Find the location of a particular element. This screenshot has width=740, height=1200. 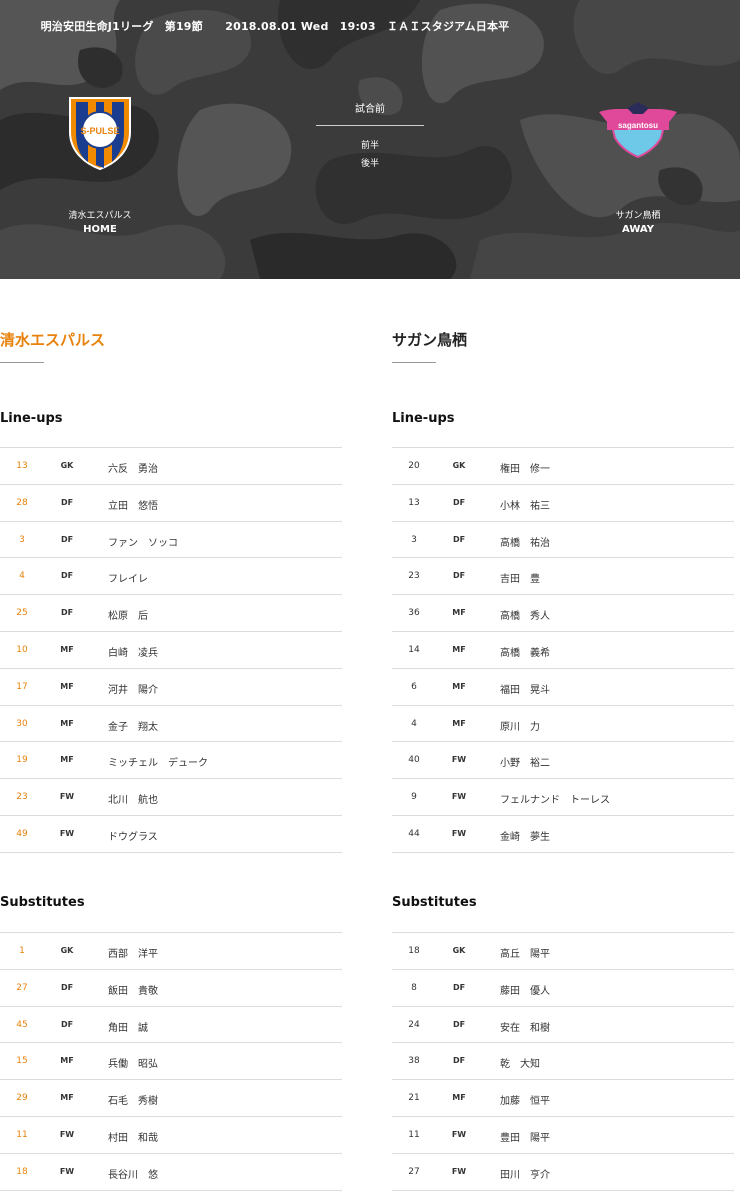

player-name: 長谷川 悠 is located at coordinates (133, 1175).